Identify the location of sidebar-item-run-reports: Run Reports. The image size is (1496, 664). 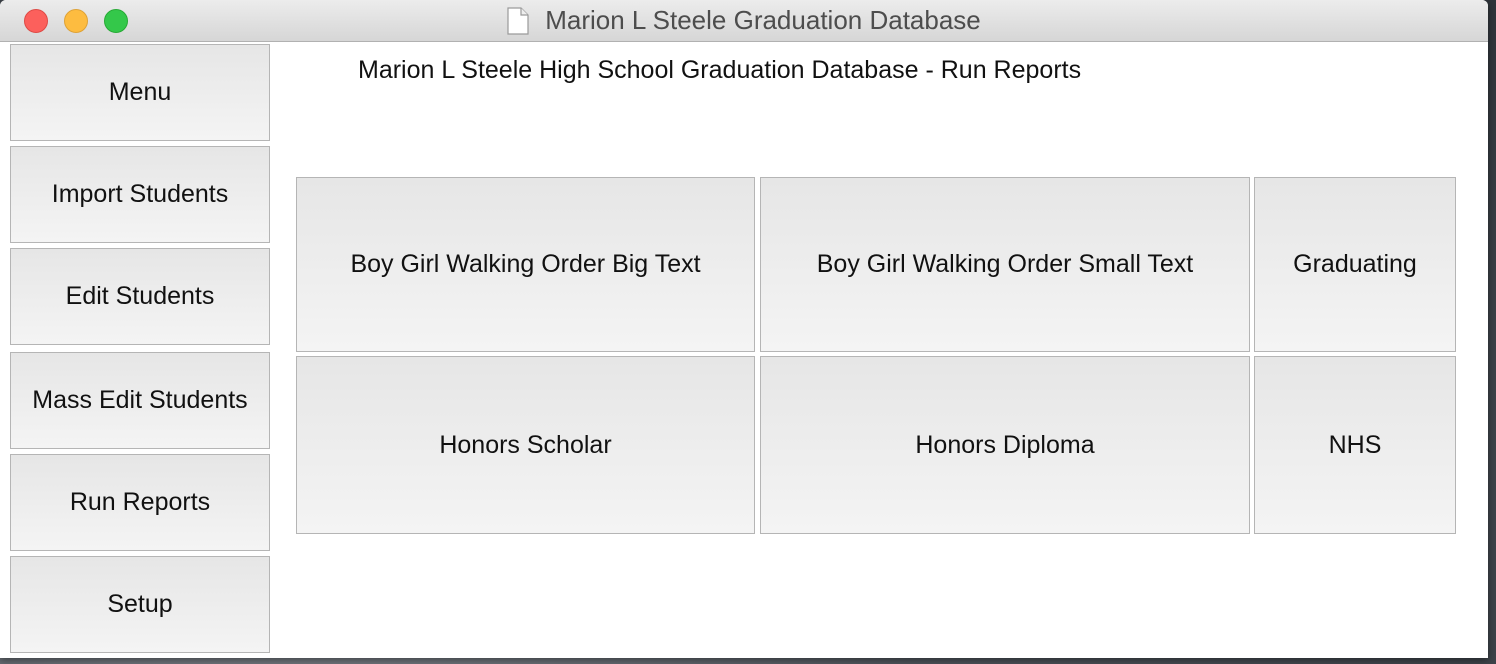
(140, 502).